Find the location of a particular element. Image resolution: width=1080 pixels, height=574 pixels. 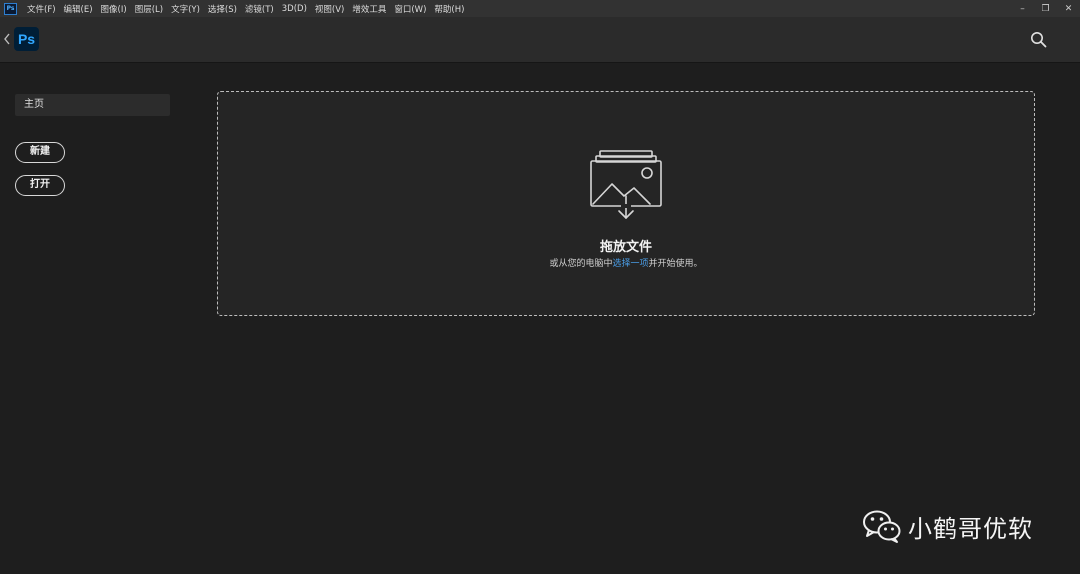

menu-3d: 3D(D) is located at coordinates (294, 9).